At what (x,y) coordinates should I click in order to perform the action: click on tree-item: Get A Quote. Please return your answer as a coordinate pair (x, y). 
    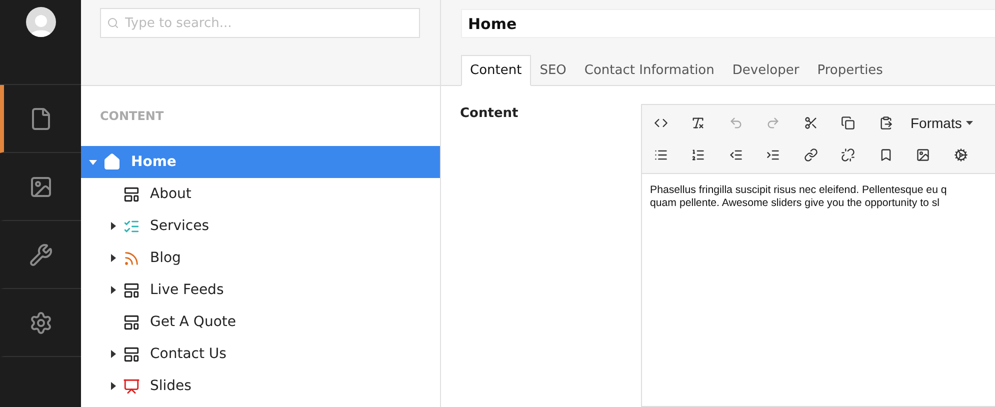
    Looking at the image, I should click on (260, 322).